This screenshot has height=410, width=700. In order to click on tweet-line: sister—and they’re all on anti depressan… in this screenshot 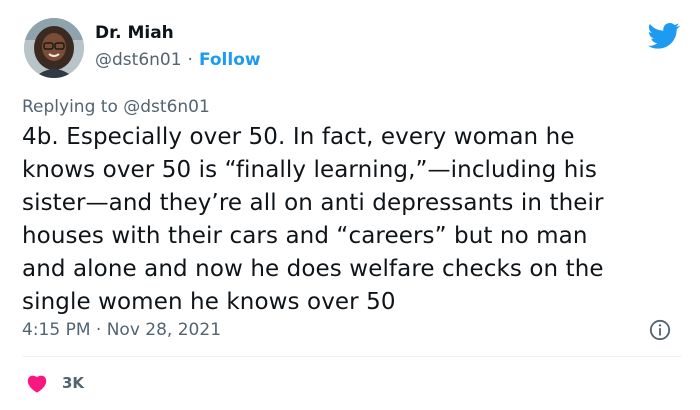, I will do `click(313, 203)`.